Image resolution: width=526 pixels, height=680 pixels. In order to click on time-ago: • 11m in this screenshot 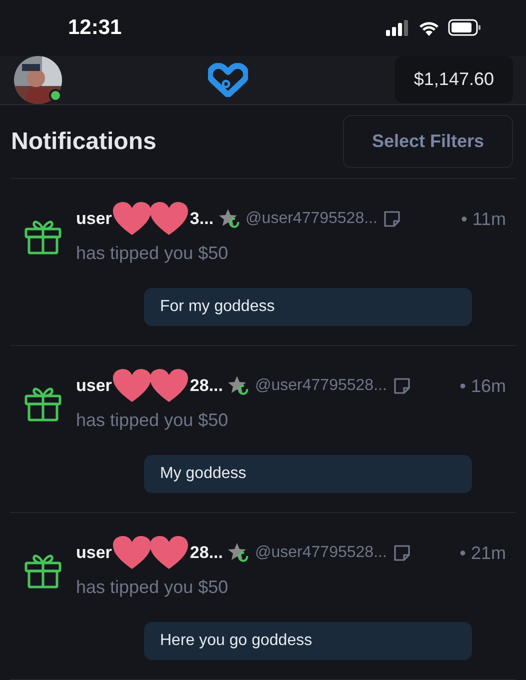, I will do `click(483, 219)`.